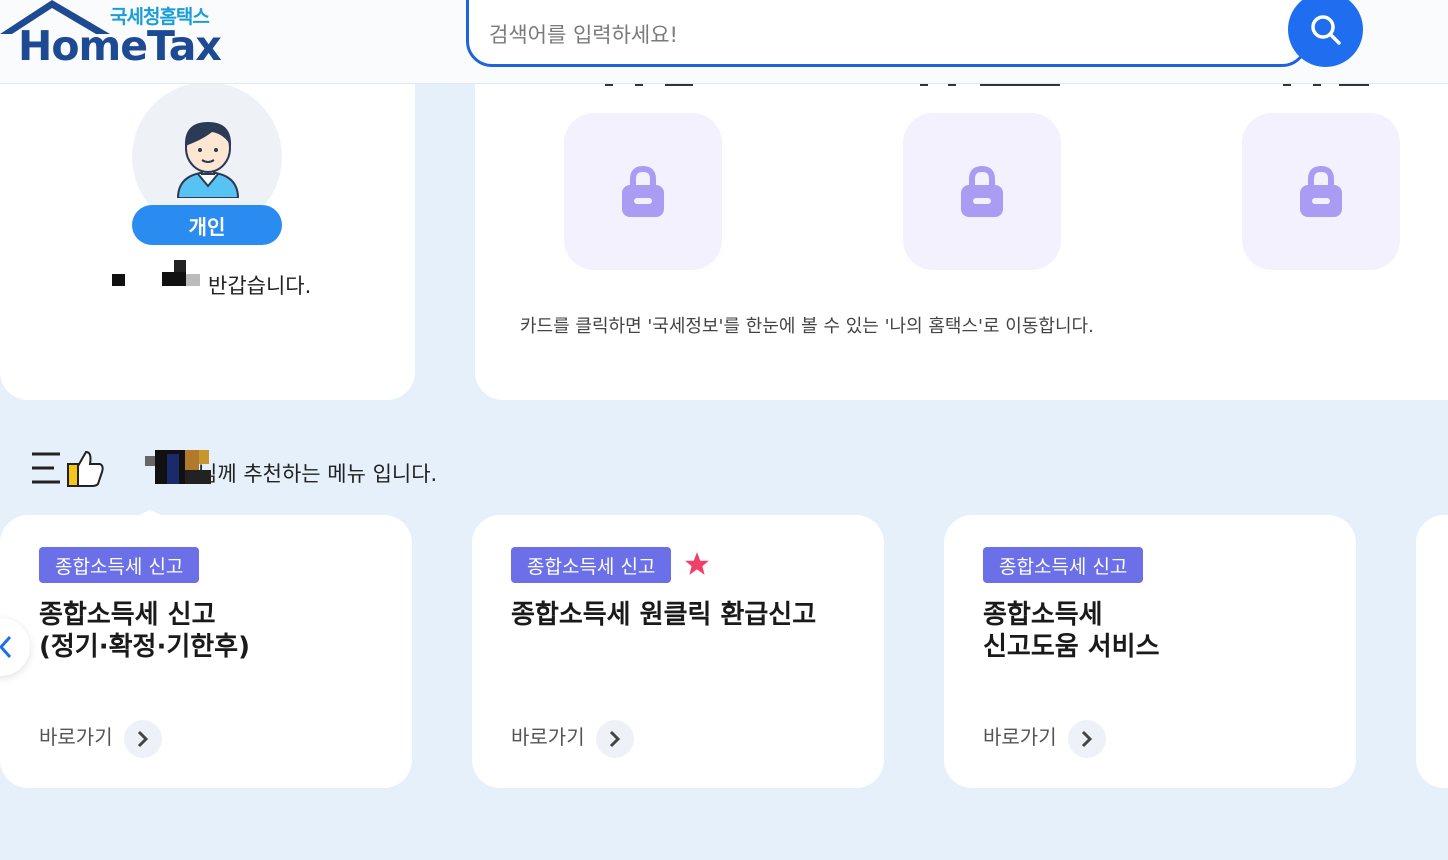 Image resolution: width=1448 pixels, height=860 pixels. What do you see at coordinates (1432, 651) in the screenshot?
I see `menu-card-partial` at bounding box center [1432, 651].